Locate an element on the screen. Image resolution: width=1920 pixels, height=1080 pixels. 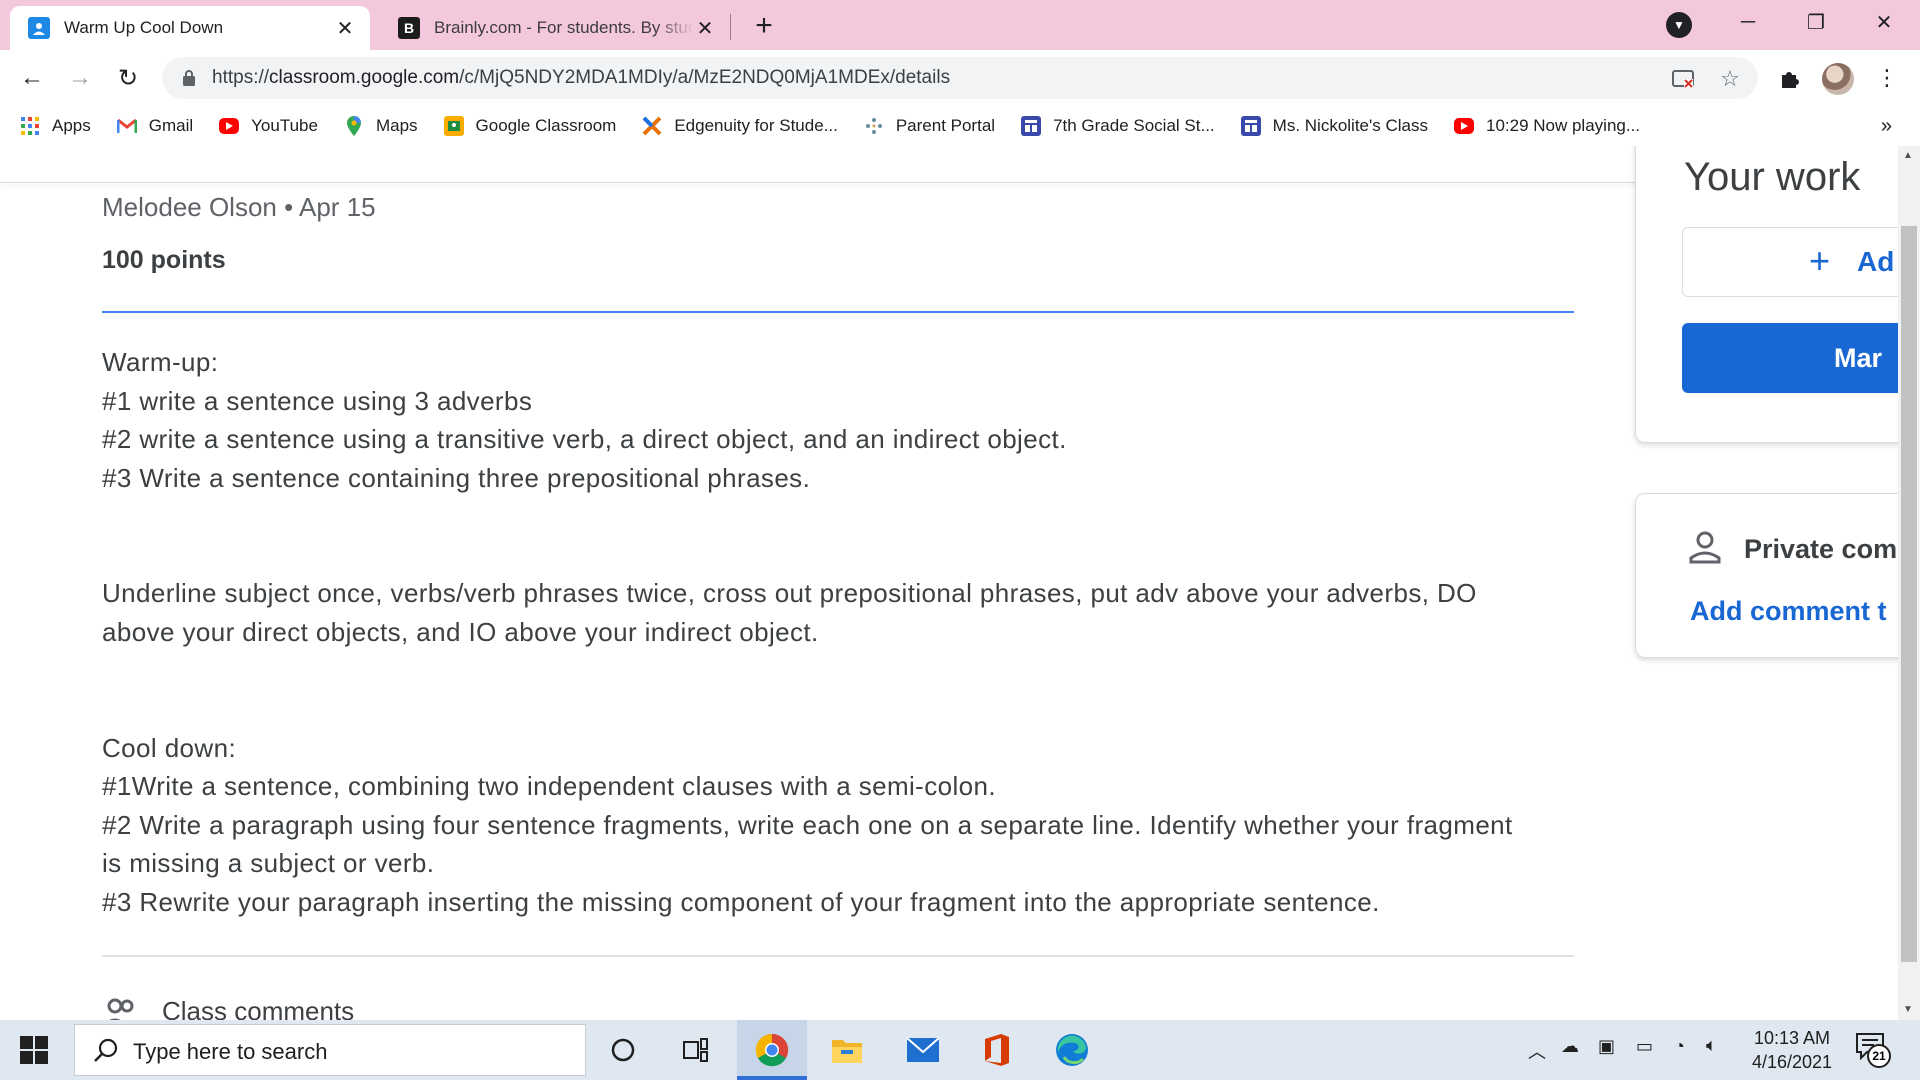
bookmark-label: YouTube is located at coordinates (284, 125).